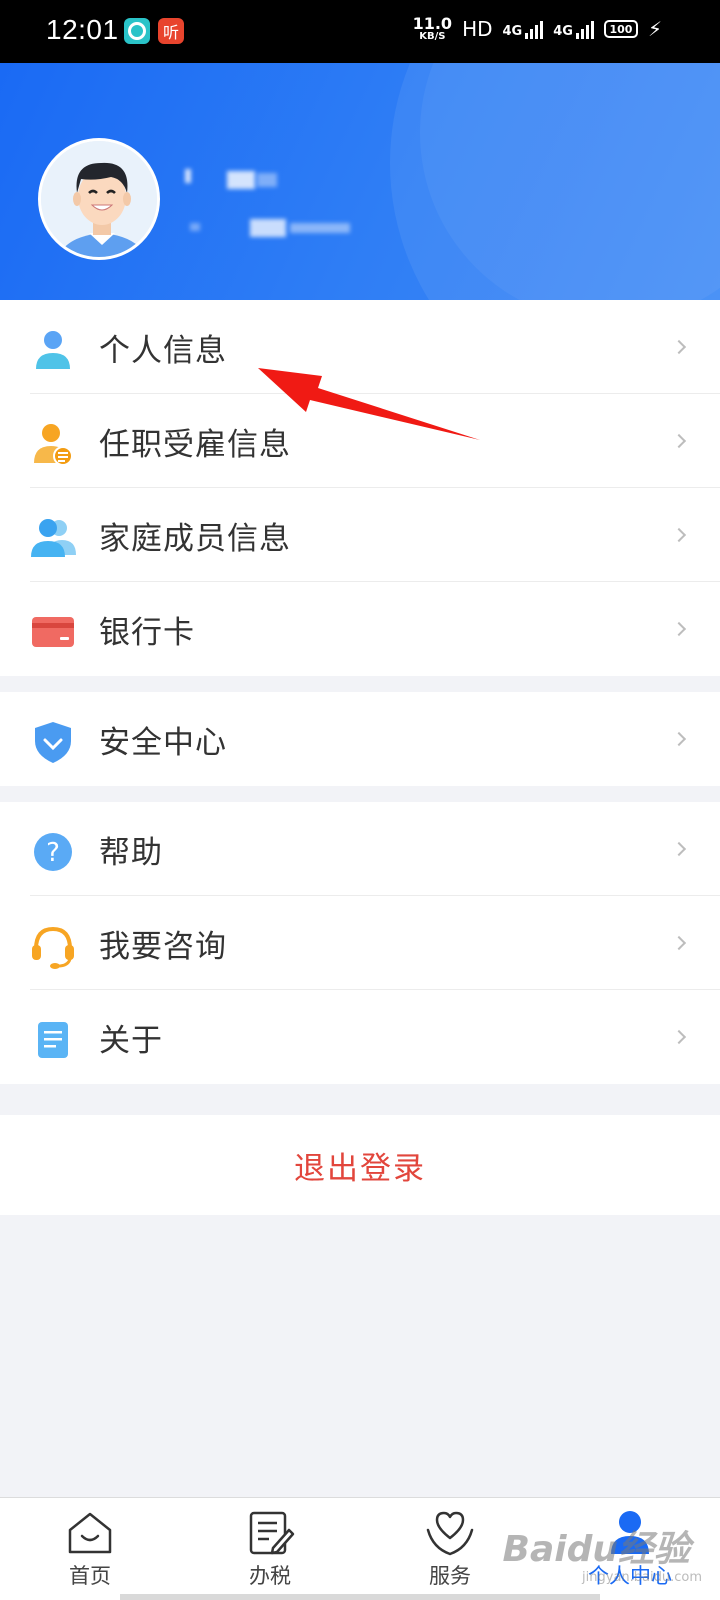 The width and height of the screenshot is (720, 1600). Describe the element at coordinates (360, 31) in the screenshot. I see `status-bar: 12:01 听 11.0 KB/S HD 4G 4G 100 ⚡` at that location.